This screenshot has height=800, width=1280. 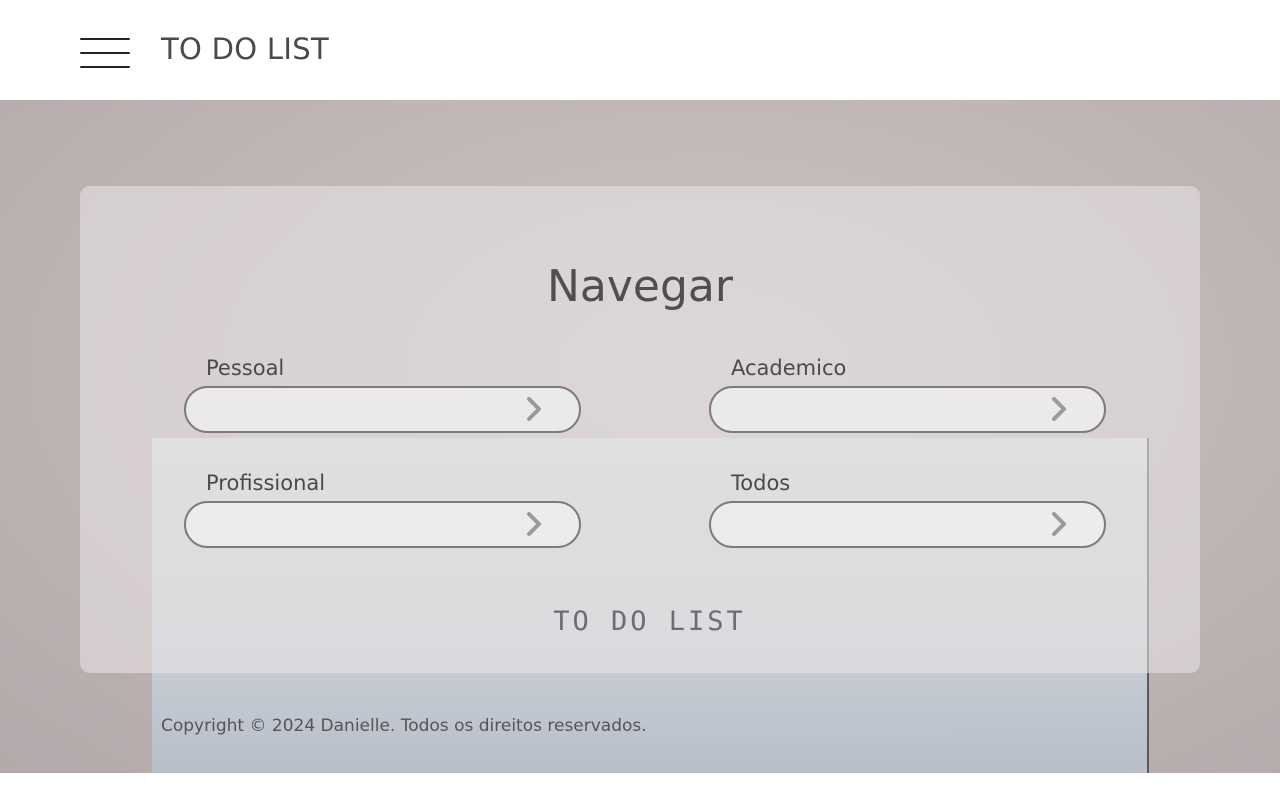 What do you see at coordinates (640, 50) in the screenshot?
I see `top-header: TO DO LIST` at bounding box center [640, 50].